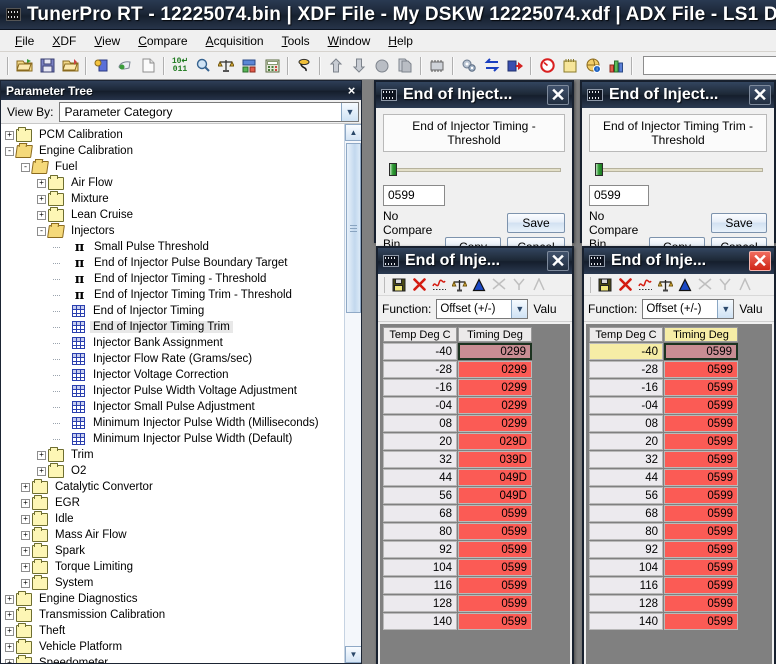 This screenshot has width=776, height=664. Describe the element at coordinates (405, 66) in the screenshot. I see `copy-pages-icon` at that location.